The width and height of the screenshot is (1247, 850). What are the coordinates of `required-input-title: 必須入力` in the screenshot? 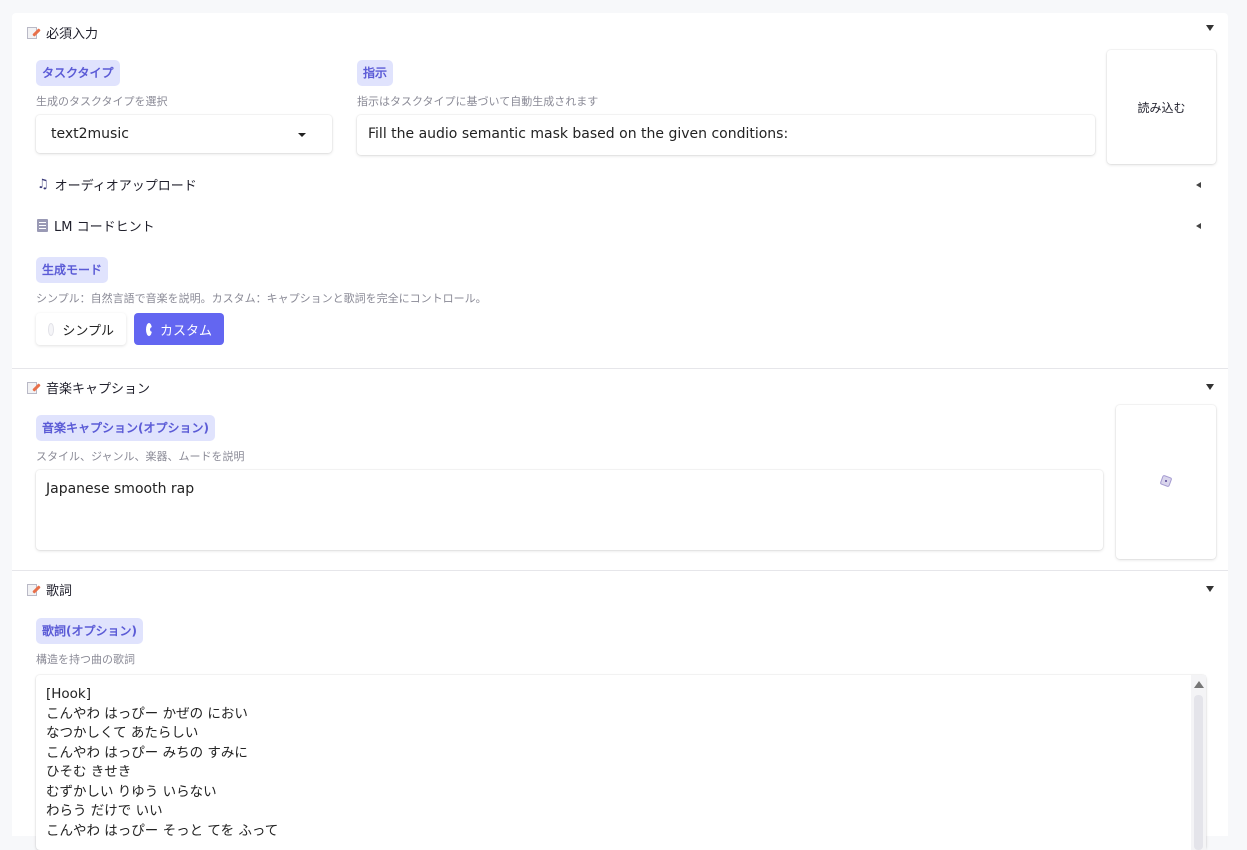 It's located at (72, 34).